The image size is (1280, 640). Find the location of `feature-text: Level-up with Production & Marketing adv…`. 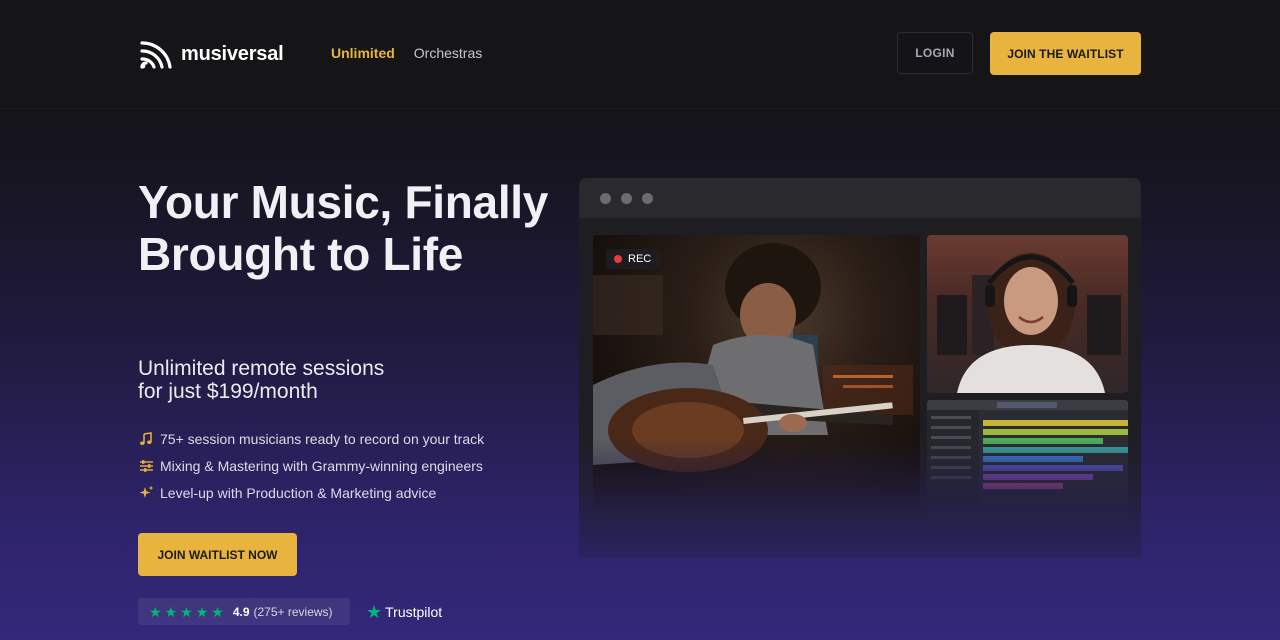

feature-text: Level-up with Production & Marketing adv… is located at coordinates (298, 492).